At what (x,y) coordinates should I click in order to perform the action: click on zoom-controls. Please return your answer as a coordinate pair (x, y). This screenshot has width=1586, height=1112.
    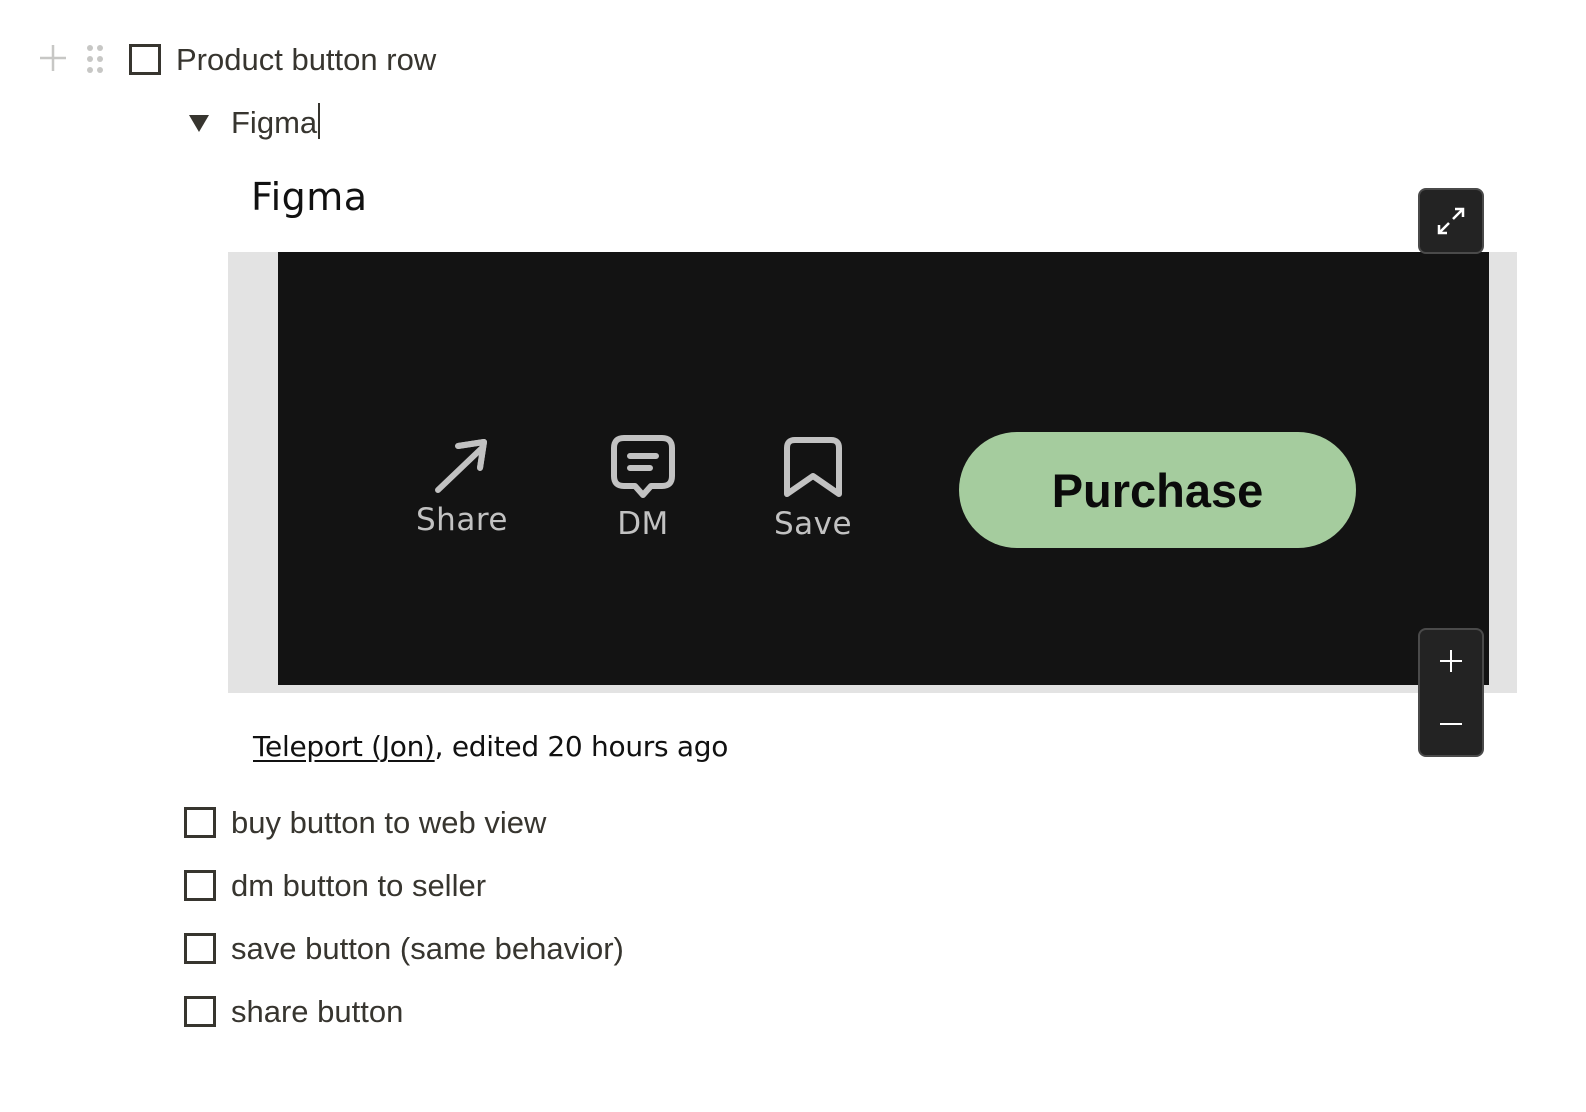
    Looking at the image, I should click on (1451, 692).